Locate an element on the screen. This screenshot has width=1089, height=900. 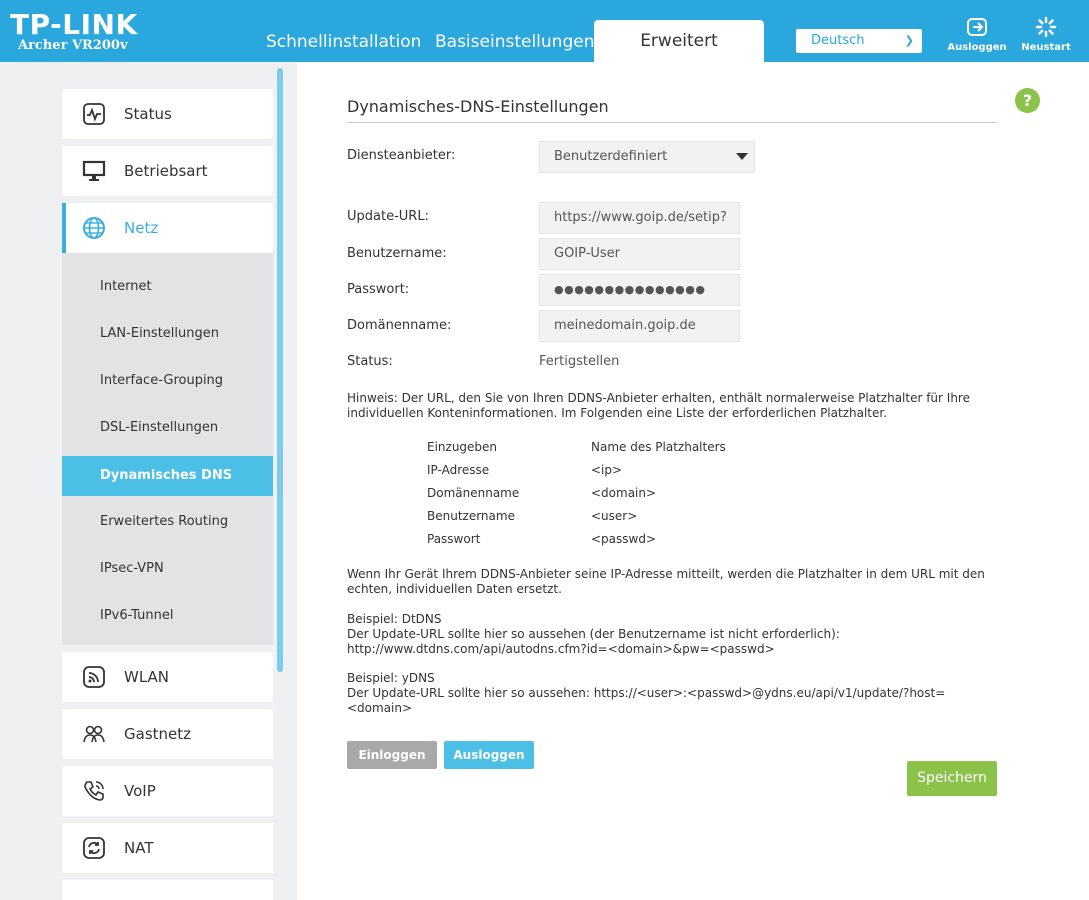
dropdown-arrow-icon is located at coordinates (742, 156).